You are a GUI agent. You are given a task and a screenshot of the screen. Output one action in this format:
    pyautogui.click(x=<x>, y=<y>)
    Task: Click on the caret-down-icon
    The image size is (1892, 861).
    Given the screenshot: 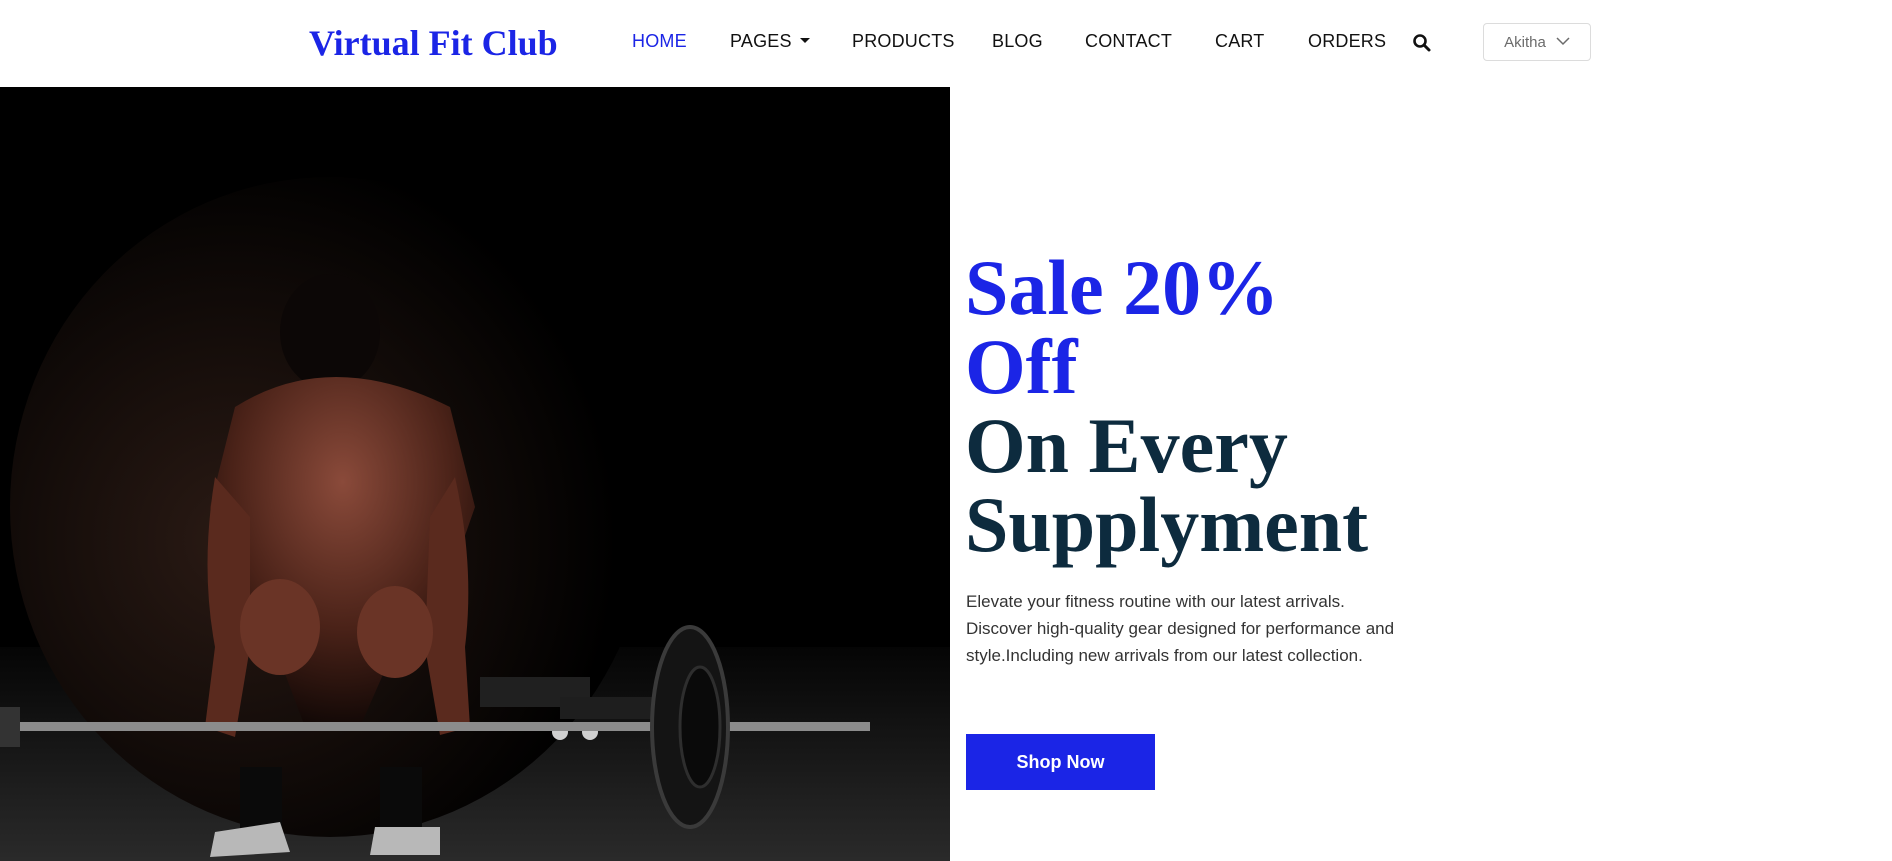 What is the action you would take?
    pyautogui.click(x=804, y=40)
    